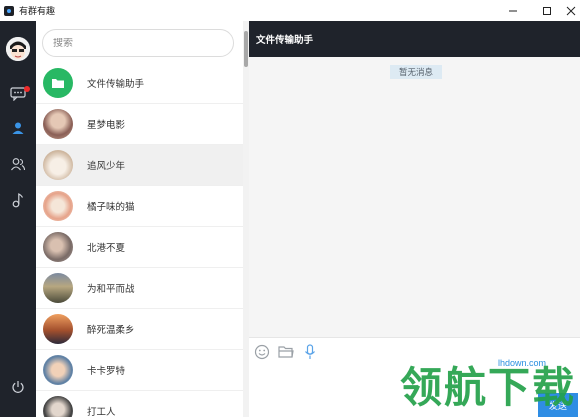 This screenshot has height=417, width=580. Describe the element at coordinates (18, 219) in the screenshot. I see `nav-rail` at that location.